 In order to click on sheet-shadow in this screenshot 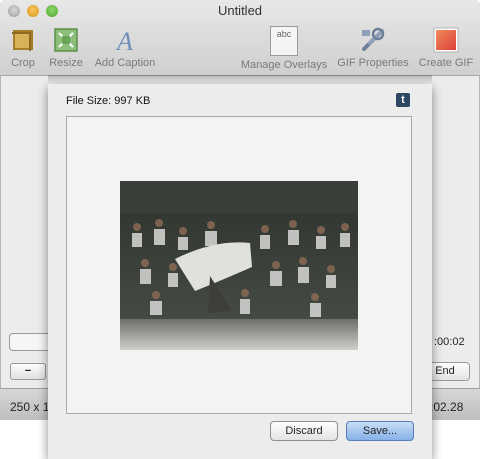, I will do `click(240, 79)`.